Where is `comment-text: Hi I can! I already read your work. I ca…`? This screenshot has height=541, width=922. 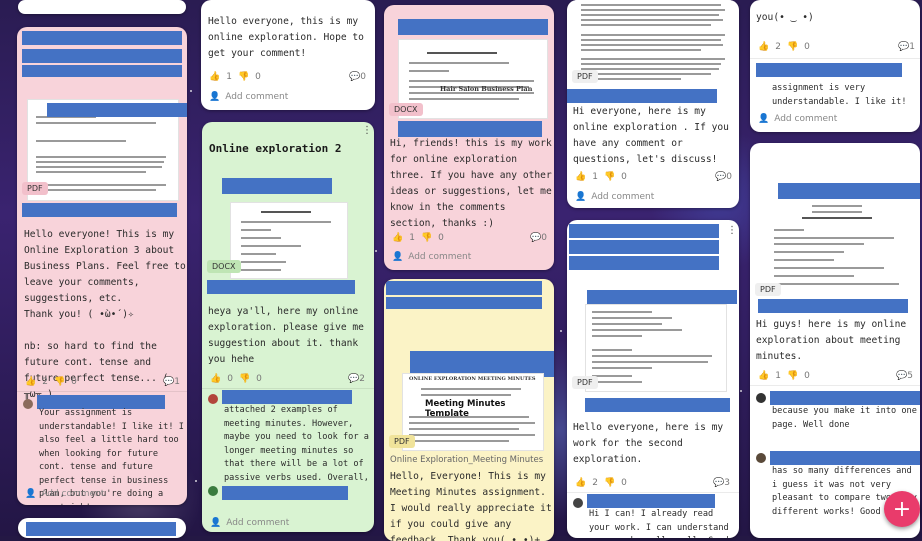
comment-text: Hi I can! I already read your work. I ca… is located at coordinates (659, 523).